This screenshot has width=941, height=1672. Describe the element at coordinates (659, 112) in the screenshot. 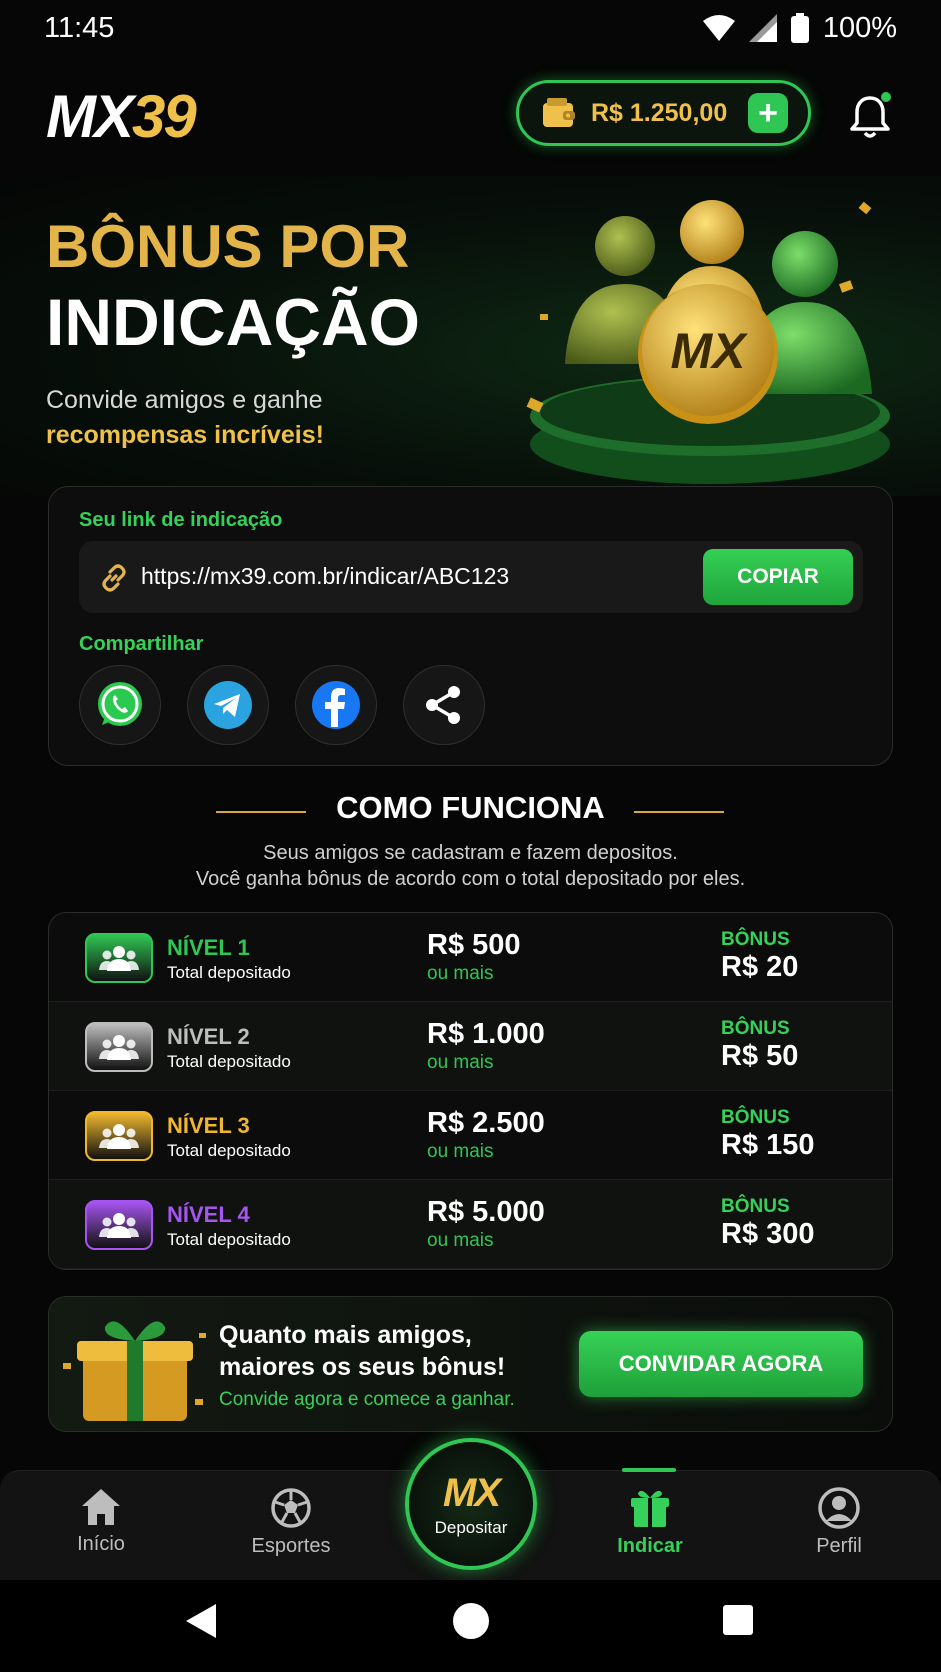

I see `balance-amount: R$ 1.250,00` at that location.